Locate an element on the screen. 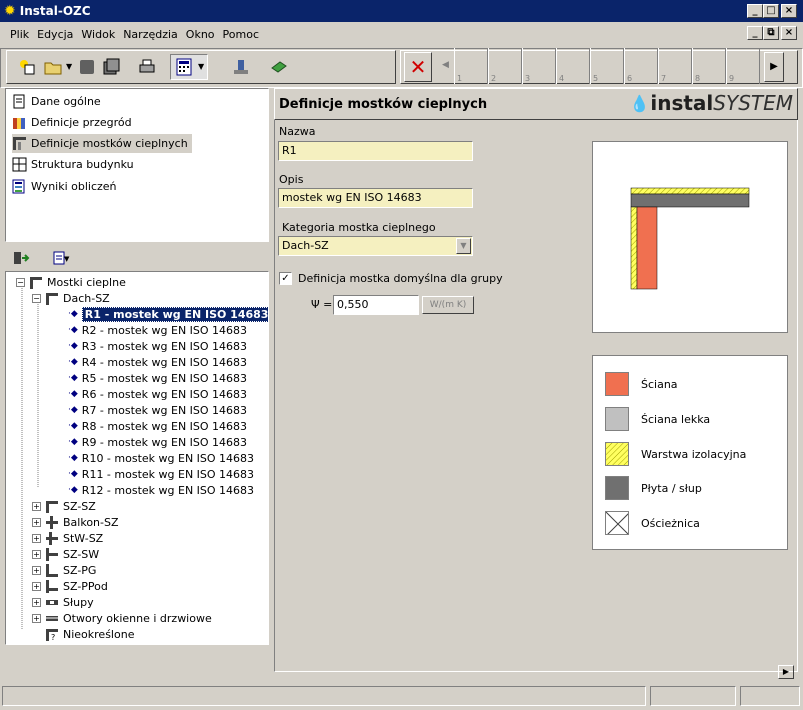 The width and height of the screenshot is (803, 710). page-3: 3 is located at coordinates (539, 66).